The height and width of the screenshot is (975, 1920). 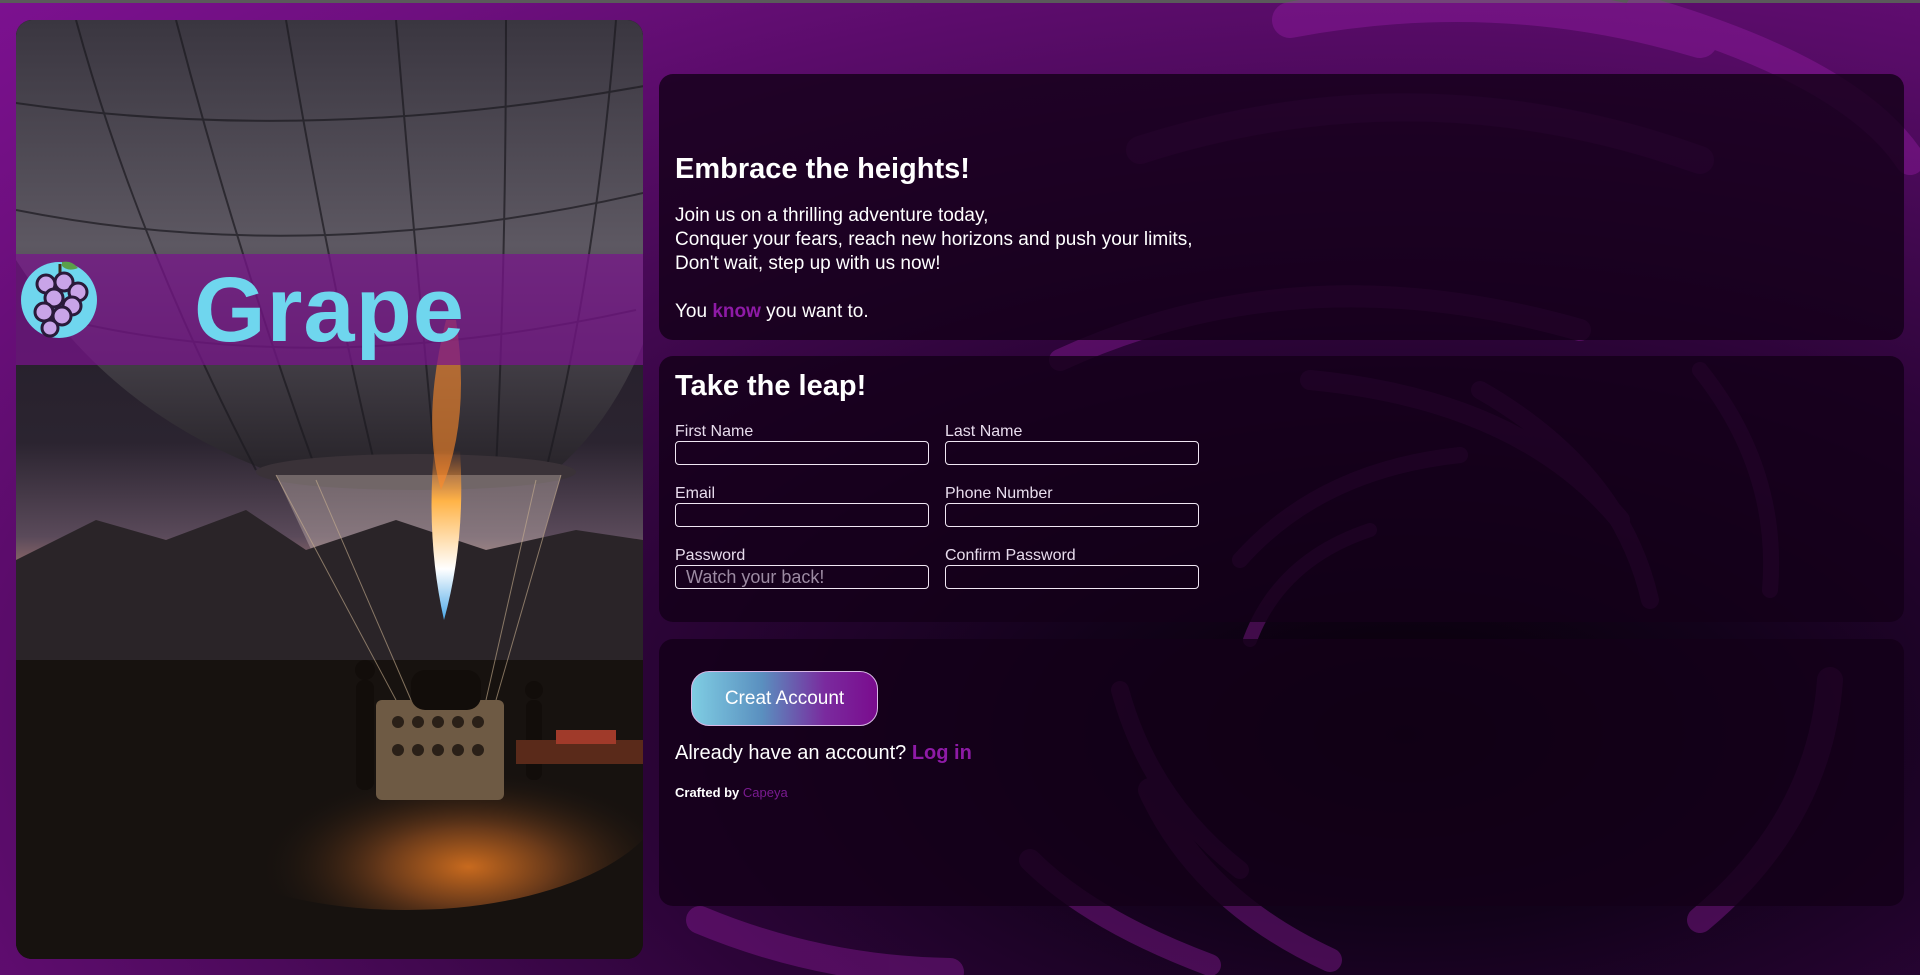 I want to click on intro-spacer, so click(x=933, y=288).